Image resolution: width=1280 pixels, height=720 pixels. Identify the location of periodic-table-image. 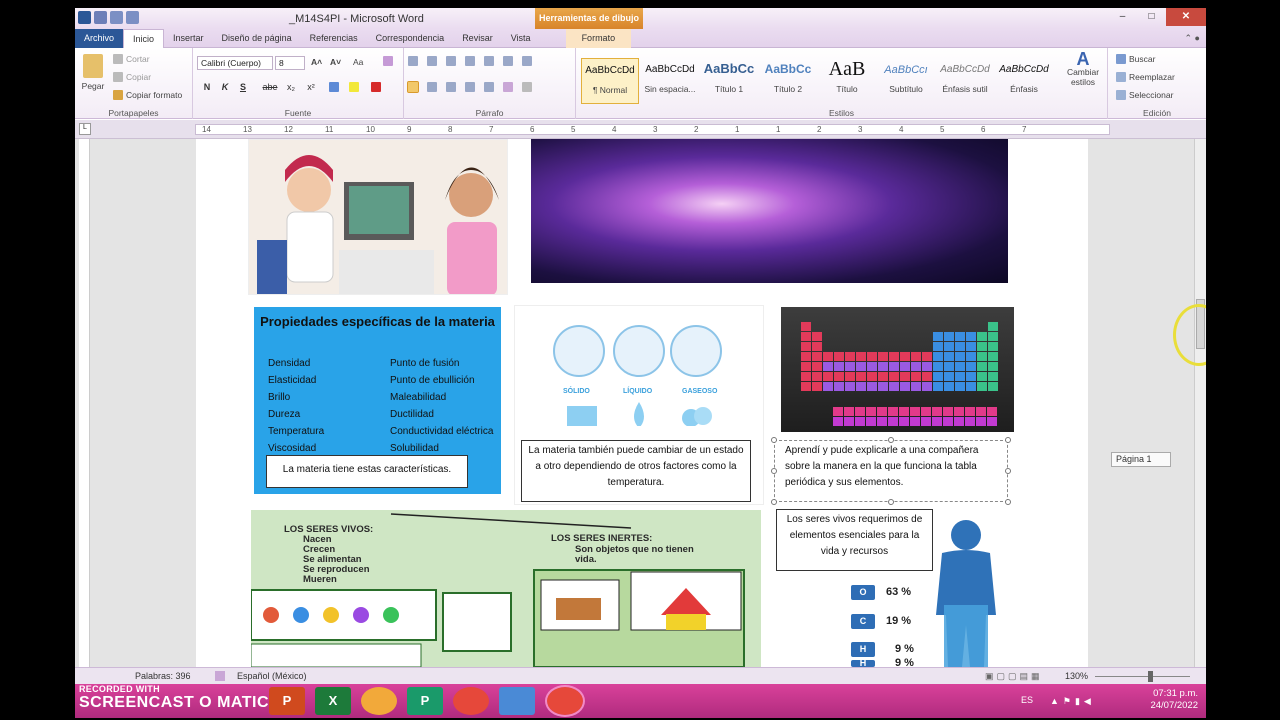
(897, 369).